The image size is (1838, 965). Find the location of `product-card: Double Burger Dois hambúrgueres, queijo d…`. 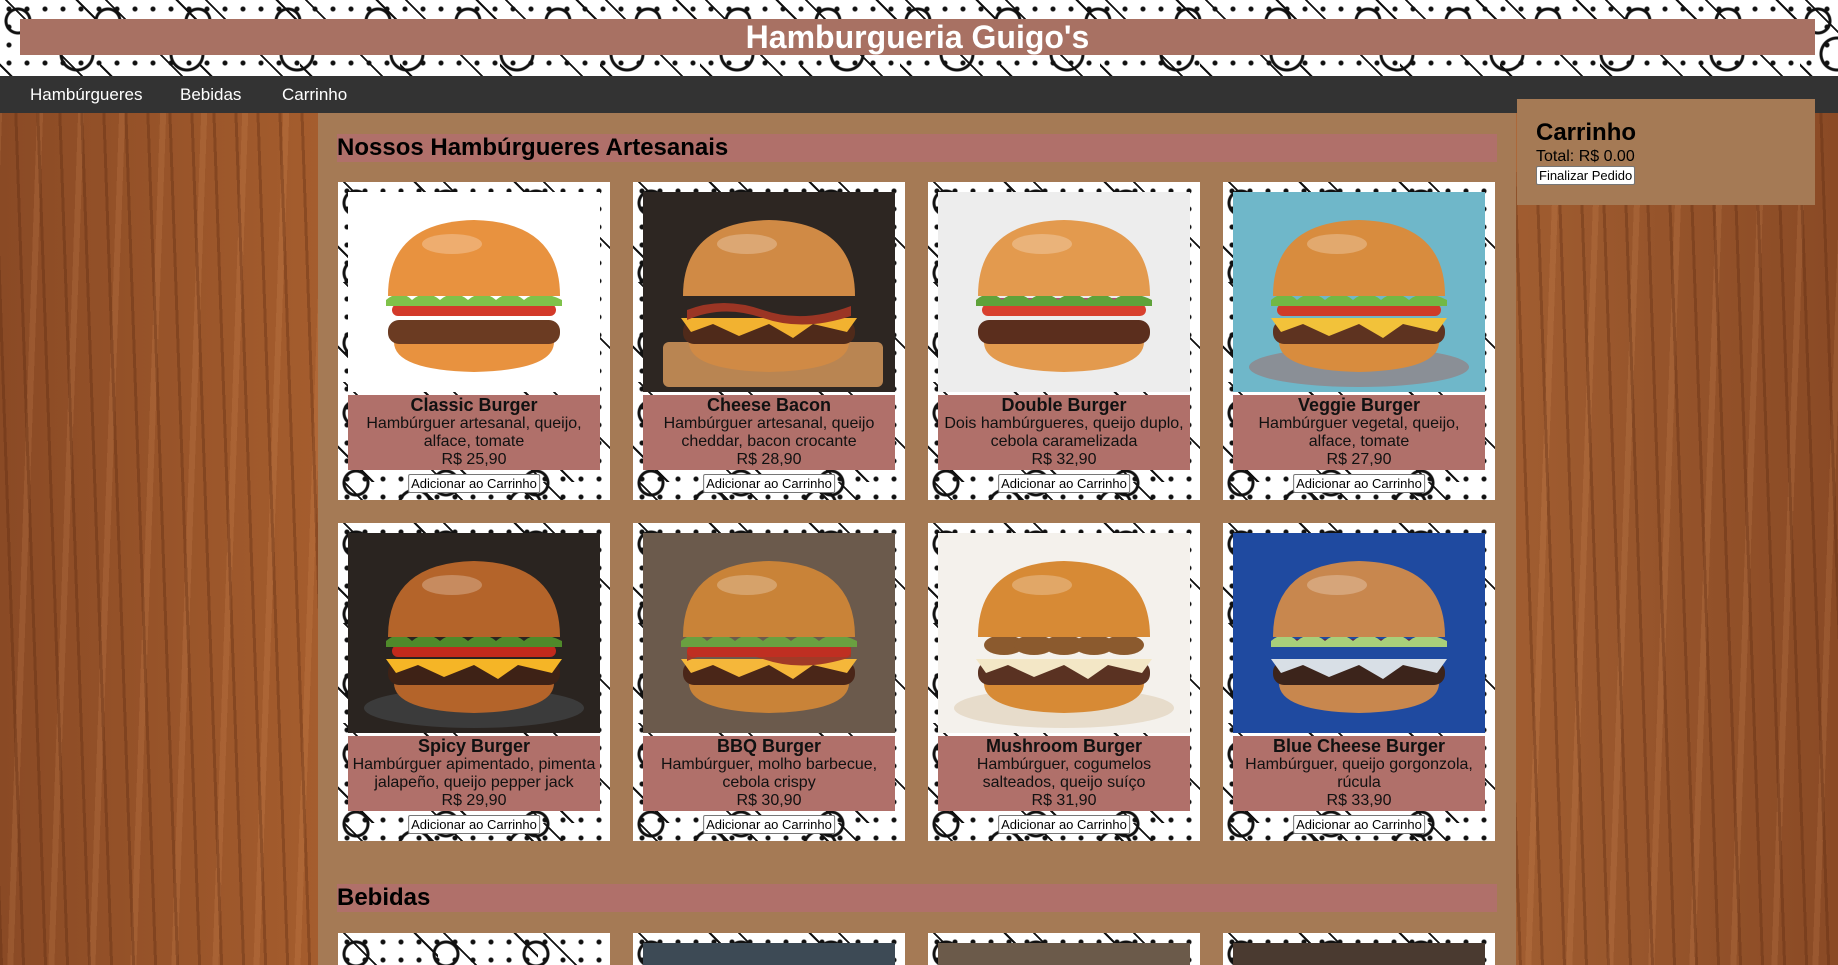

product-card: Double Burger Dois hambúrgueres, queijo d… is located at coordinates (1064, 341).